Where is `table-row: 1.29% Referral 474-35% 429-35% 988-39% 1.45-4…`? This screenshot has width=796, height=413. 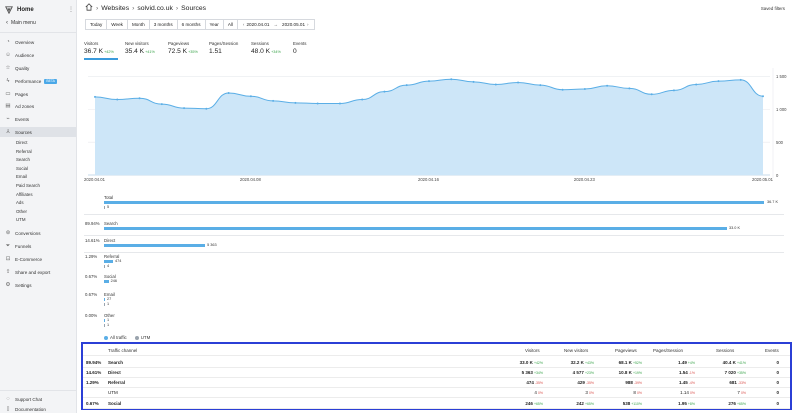 table-row: 1.29% Referral 474-35% 429-35% 988-39% 1.45-4… is located at coordinates (436, 383).